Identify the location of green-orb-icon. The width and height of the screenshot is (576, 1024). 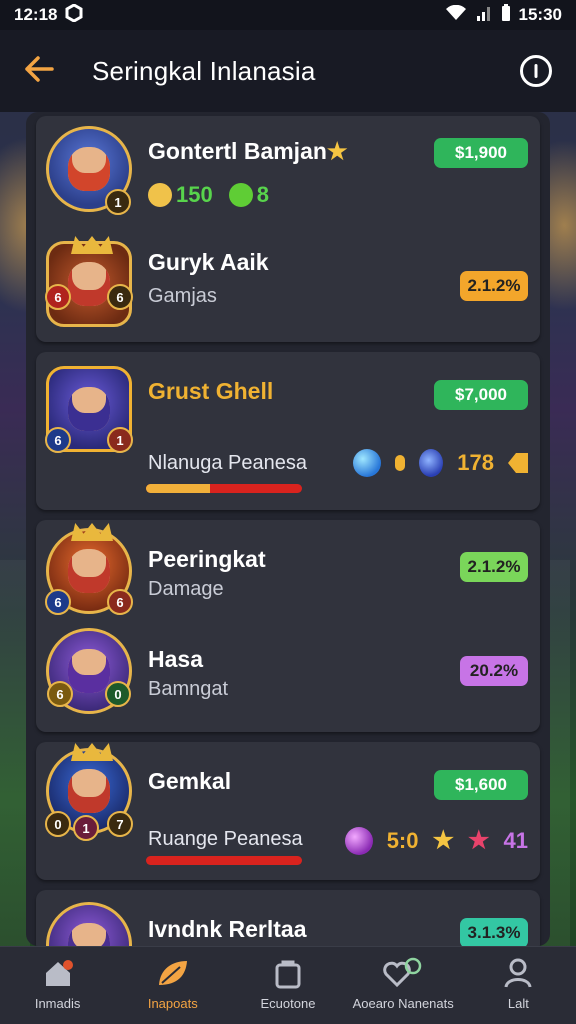
(240, 195).